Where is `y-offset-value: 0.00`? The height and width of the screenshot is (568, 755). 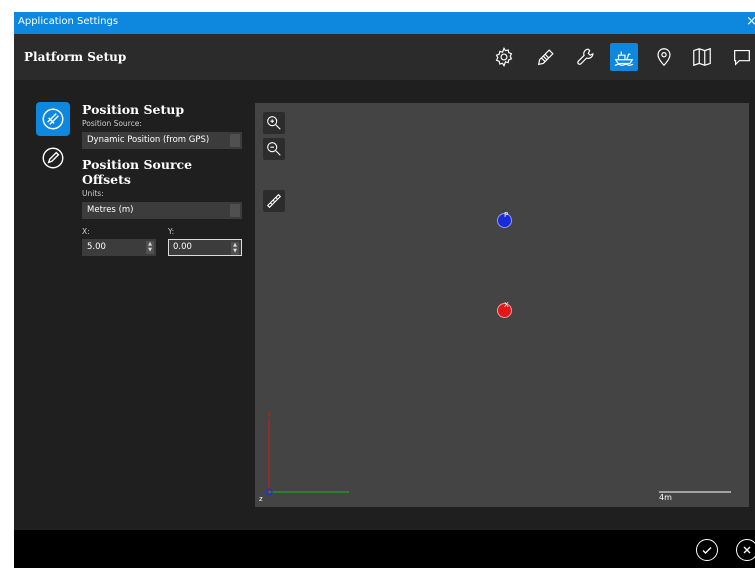
y-offset-value: 0.00 is located at coordinates (182, 247).